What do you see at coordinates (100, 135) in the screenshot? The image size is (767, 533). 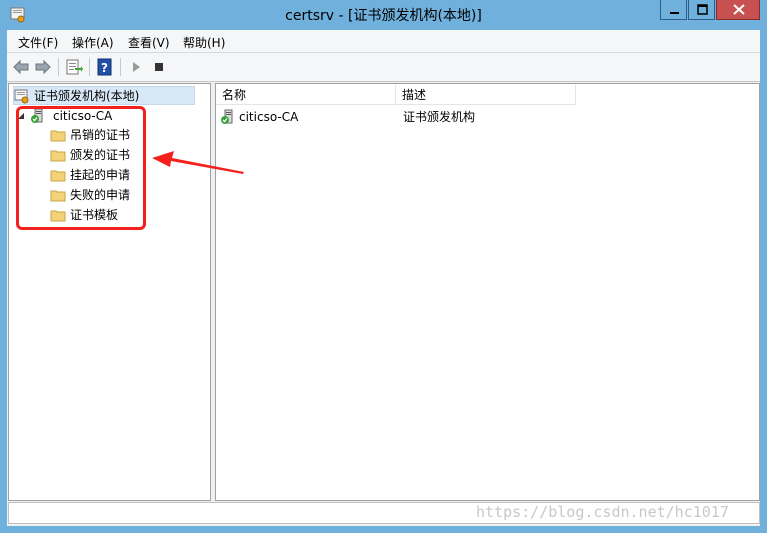 I see `tree-folder-label: 吊销的证书` at bounding box center [100, 135].